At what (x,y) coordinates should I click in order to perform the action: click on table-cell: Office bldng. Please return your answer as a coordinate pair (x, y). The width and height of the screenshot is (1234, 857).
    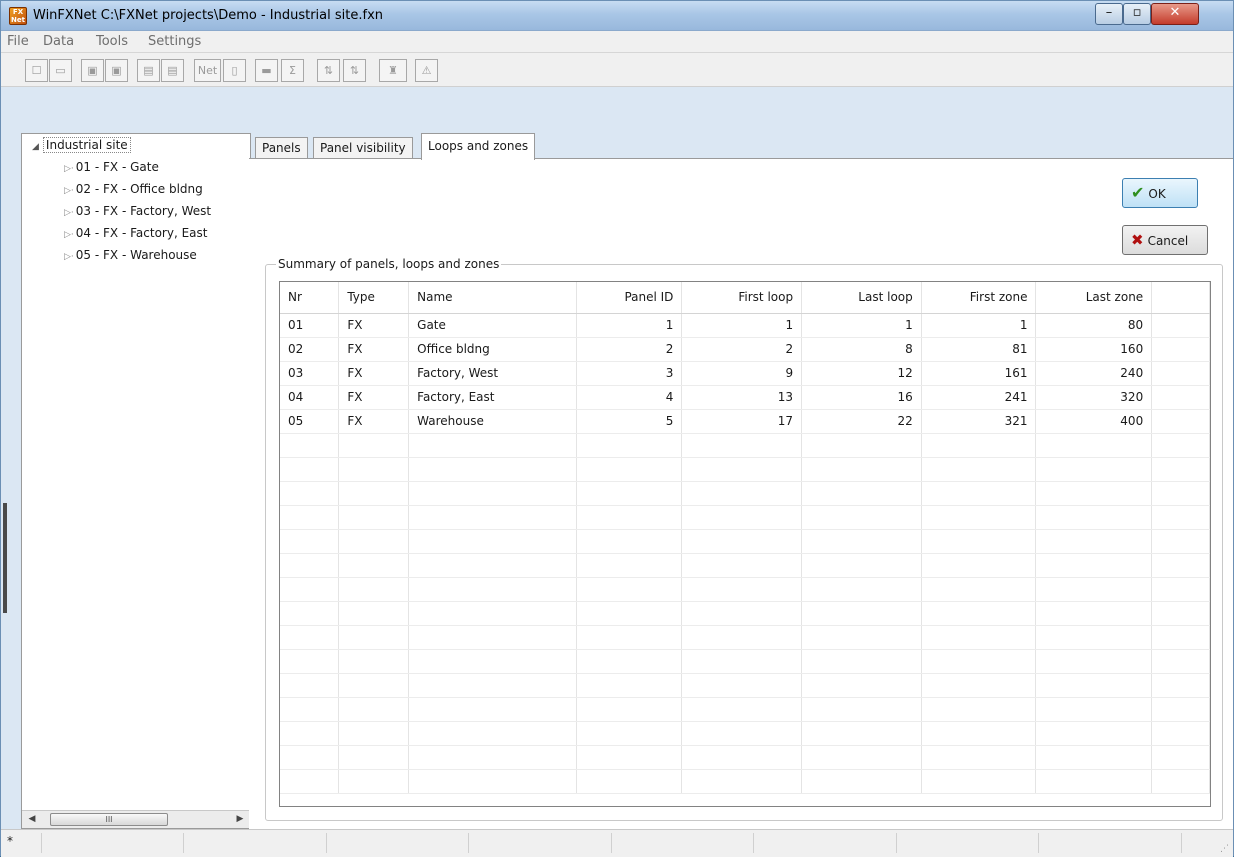
    Looking at the image, I should click on (492, 349).